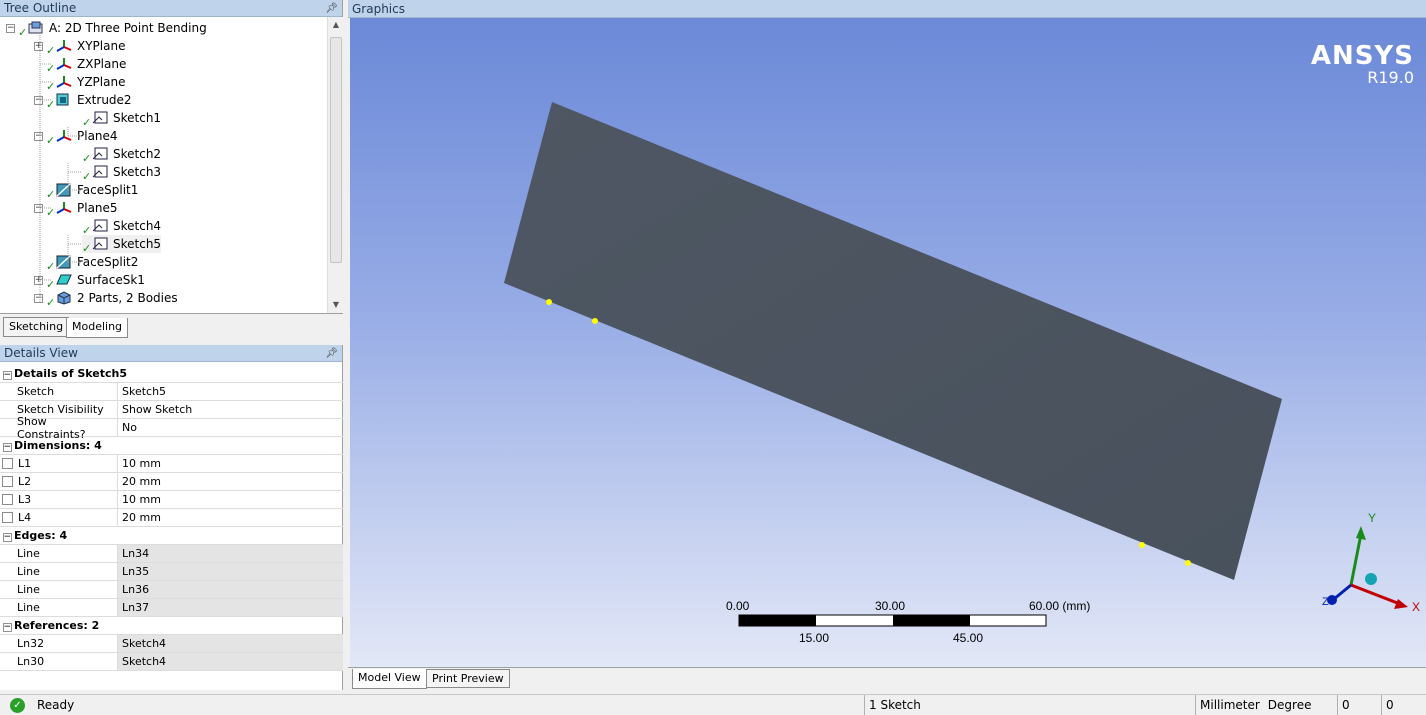 This screenshot has width=1426, height=715. I want to click on ansys-logo: ANSYS R19.0, so click(1362, 64).